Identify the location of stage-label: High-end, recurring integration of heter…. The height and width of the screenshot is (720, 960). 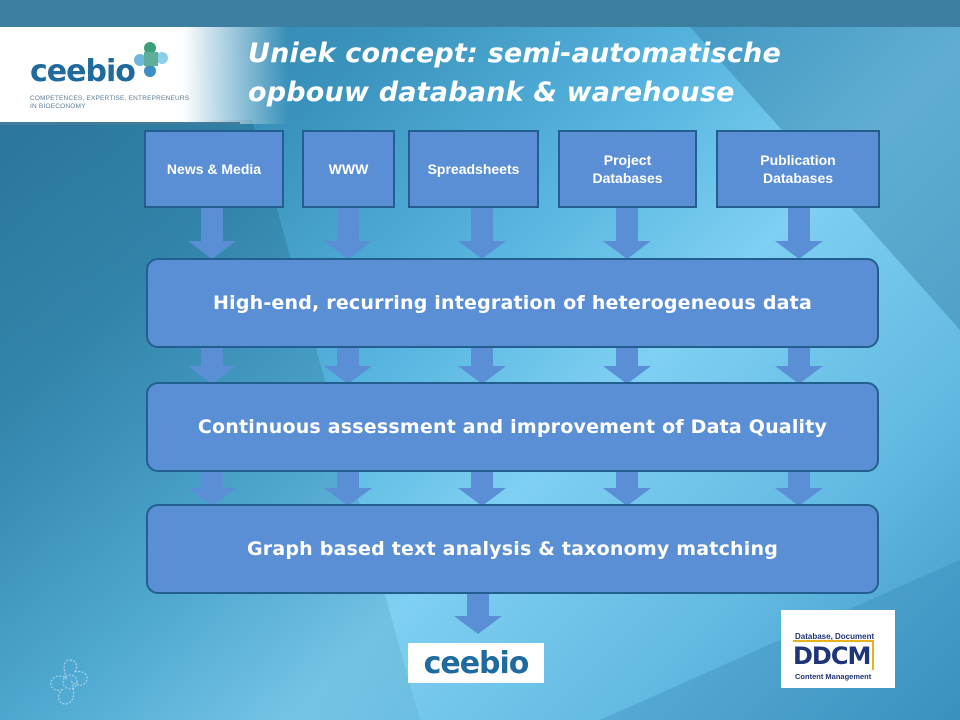
(512, 303).